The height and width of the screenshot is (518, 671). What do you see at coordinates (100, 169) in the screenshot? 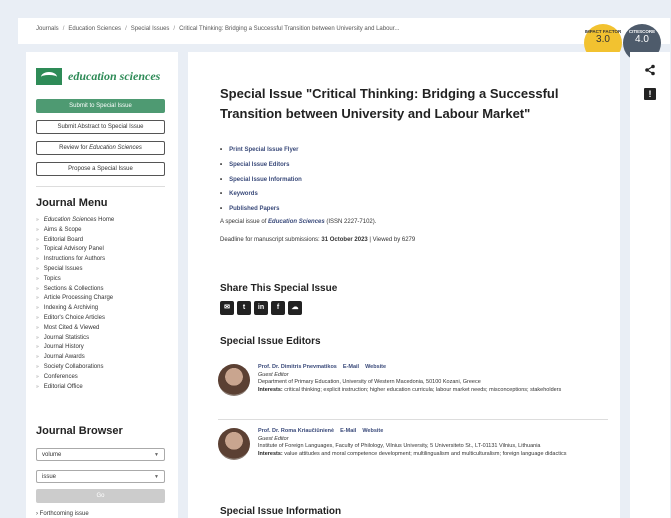
I see `propose-special-issue-button: Propose a Special Issue` at bounding box center [100, 169].